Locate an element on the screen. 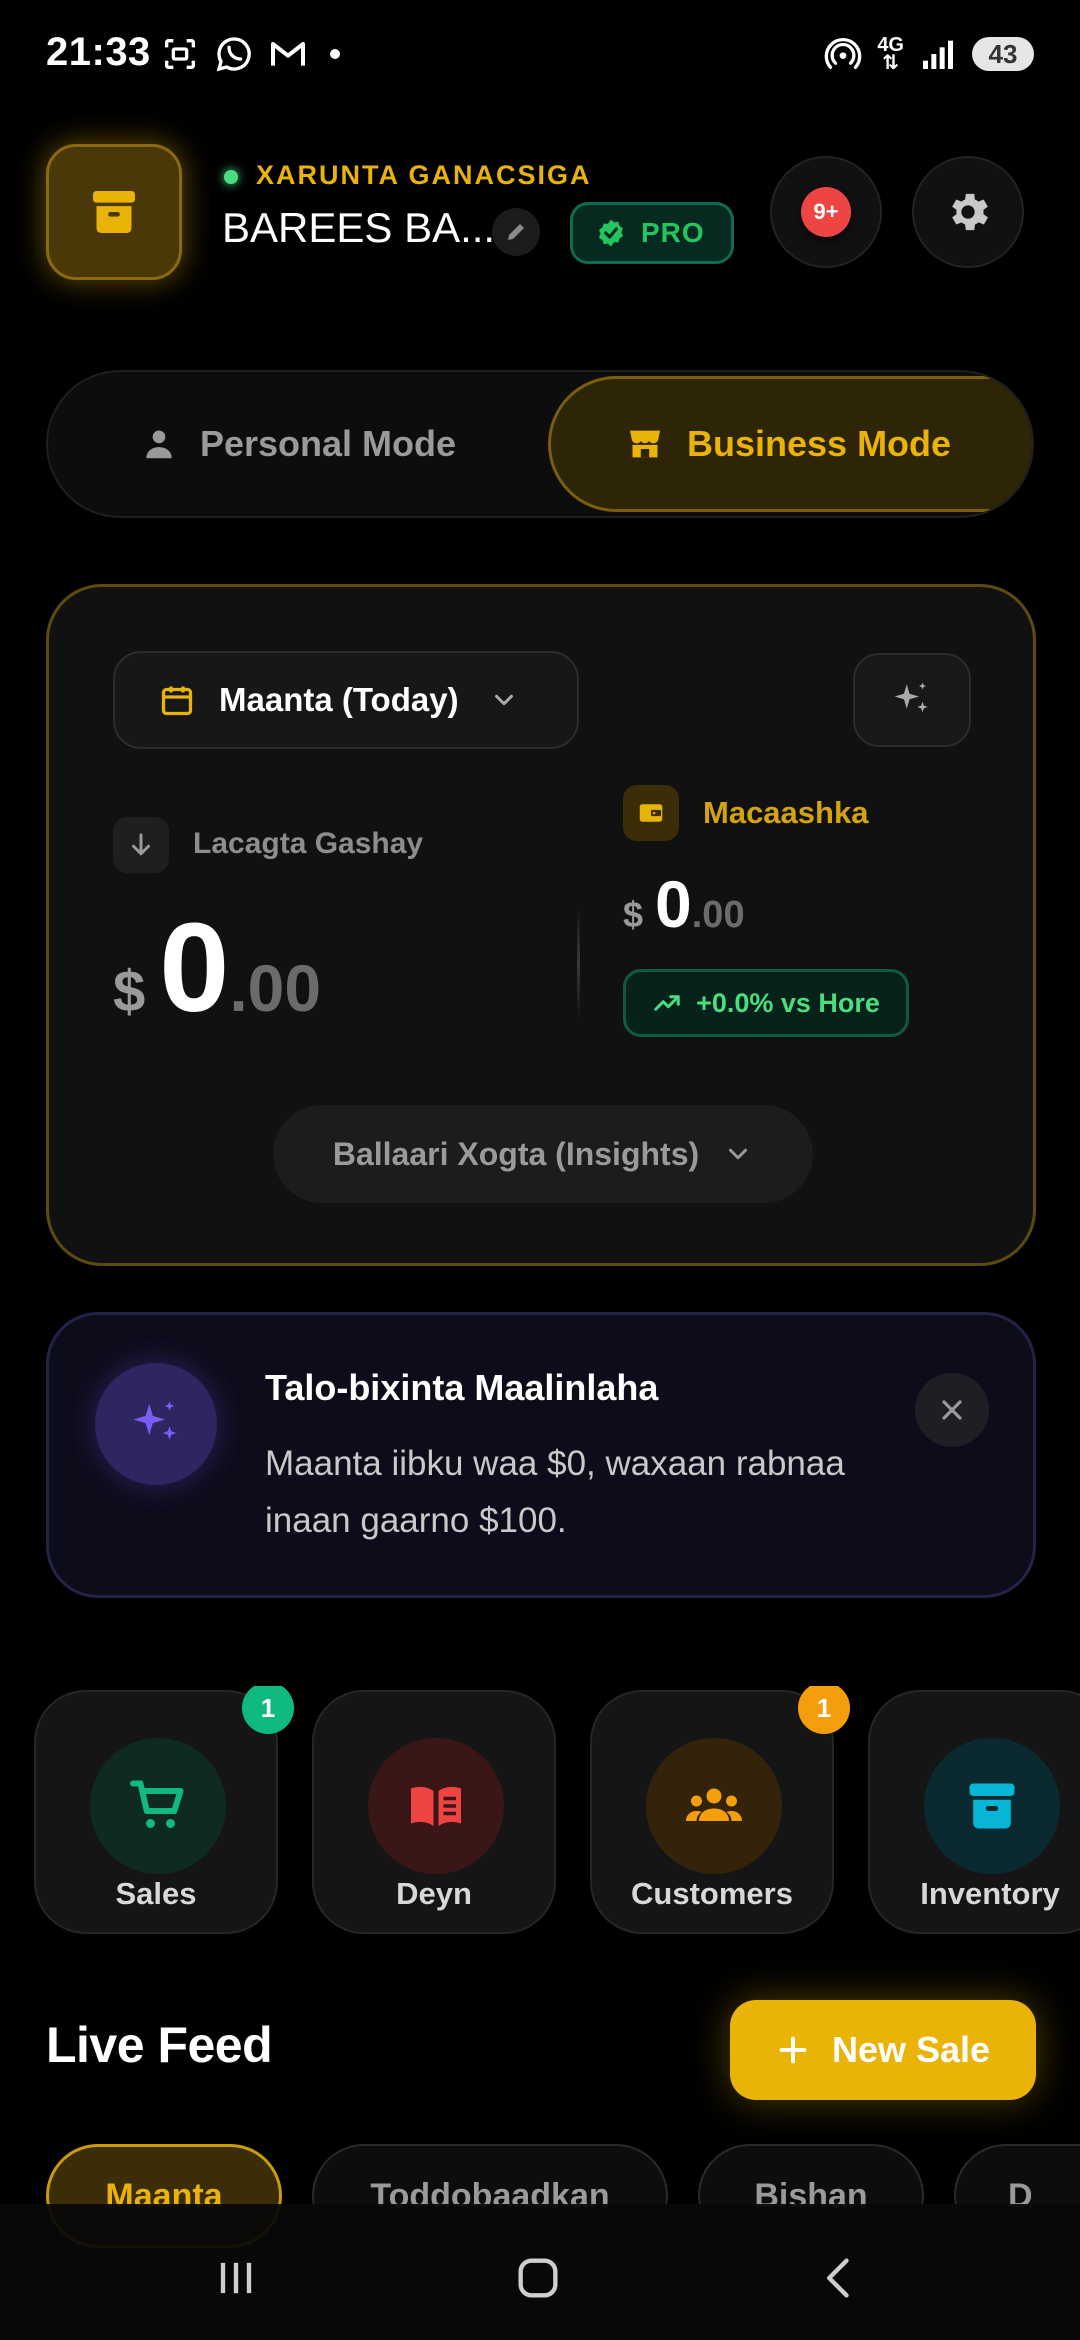 The width and height of the screenshot is (1080, 2340). signal-icon is located at coordinates (938, 54).